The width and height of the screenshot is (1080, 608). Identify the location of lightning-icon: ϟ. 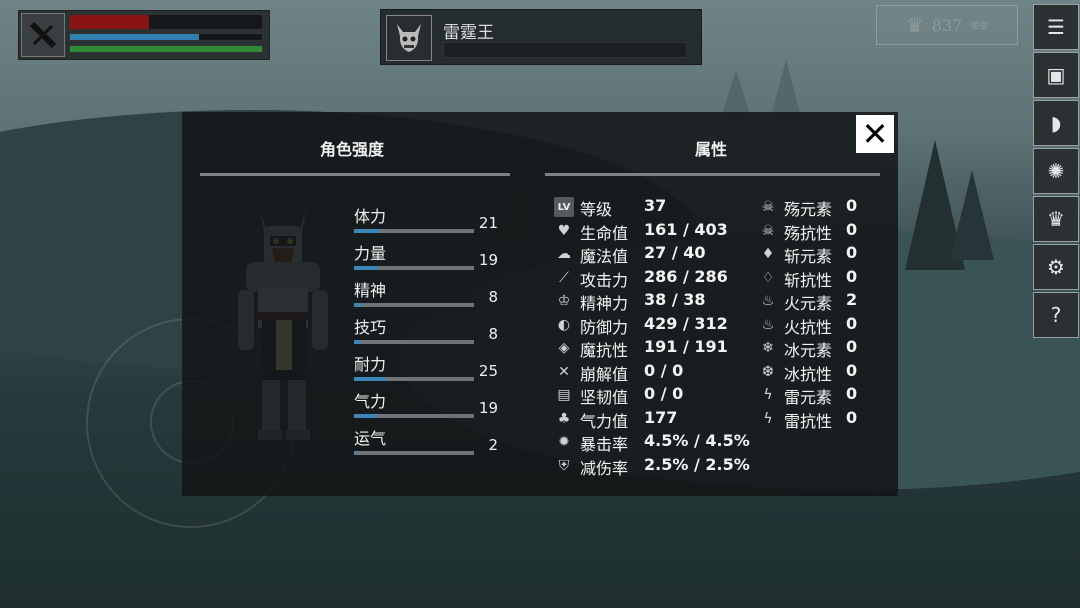
(768, 395).